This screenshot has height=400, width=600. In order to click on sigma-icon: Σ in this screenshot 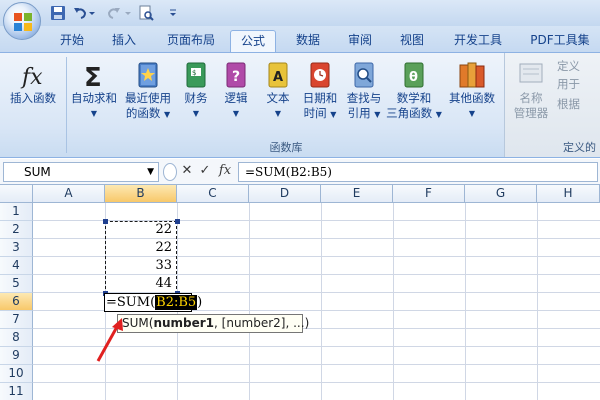, I will do `click(93, 77)`.